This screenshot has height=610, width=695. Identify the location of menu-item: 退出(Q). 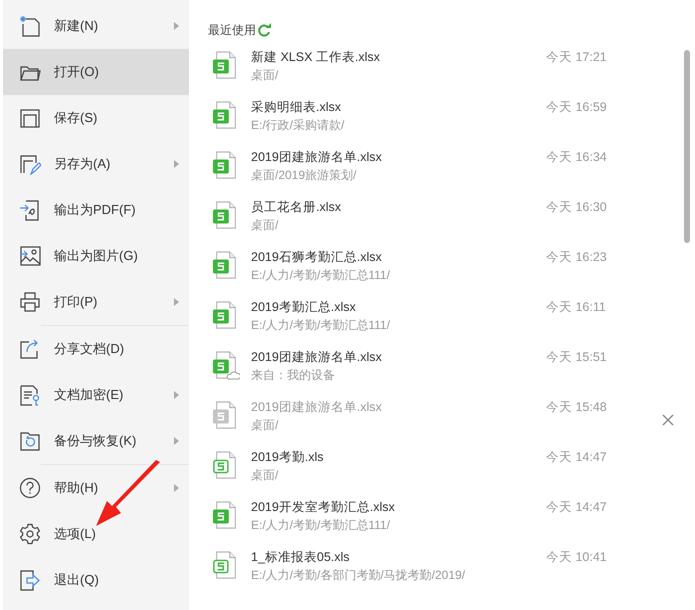
(96, 580).